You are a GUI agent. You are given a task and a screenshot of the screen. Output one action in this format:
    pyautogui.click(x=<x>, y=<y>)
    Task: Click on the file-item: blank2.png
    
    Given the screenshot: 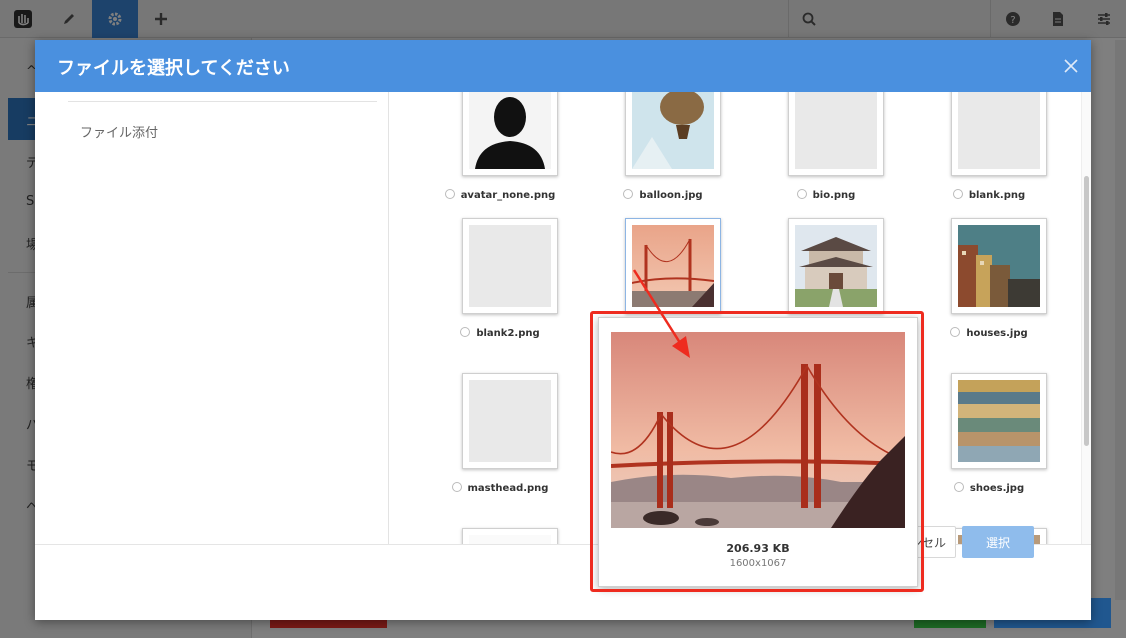 What is the action you would take?
    pyautogui.click(x=500, y=288)
    